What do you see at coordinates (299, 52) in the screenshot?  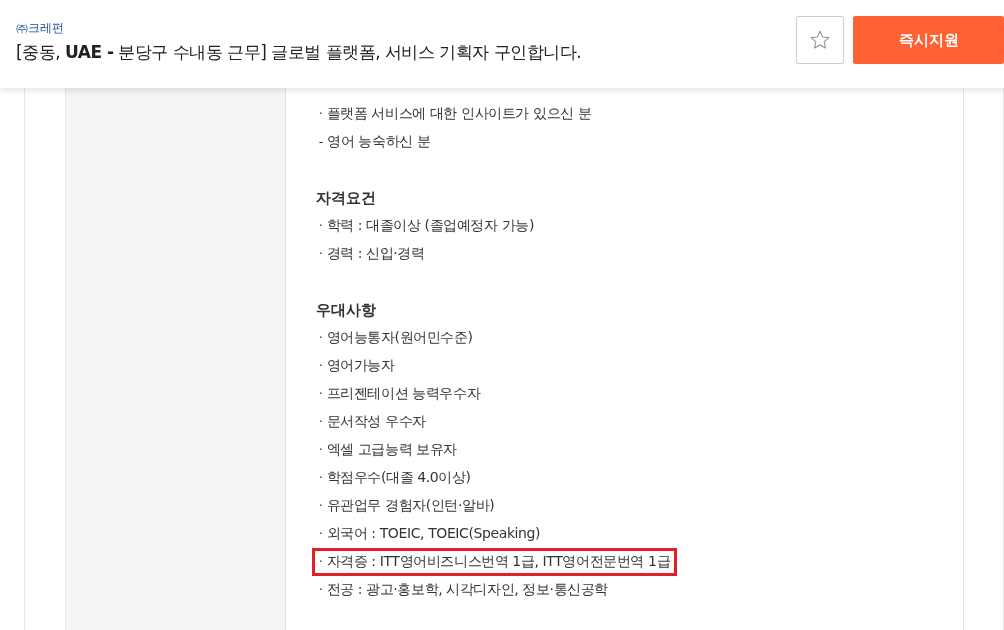 I see `job-title: [중동, UAE - 분당구 수내동 근무] 글로벌 플랫폼, 서비스 기획자 구인합니다.` at bounding box center [299, 52].